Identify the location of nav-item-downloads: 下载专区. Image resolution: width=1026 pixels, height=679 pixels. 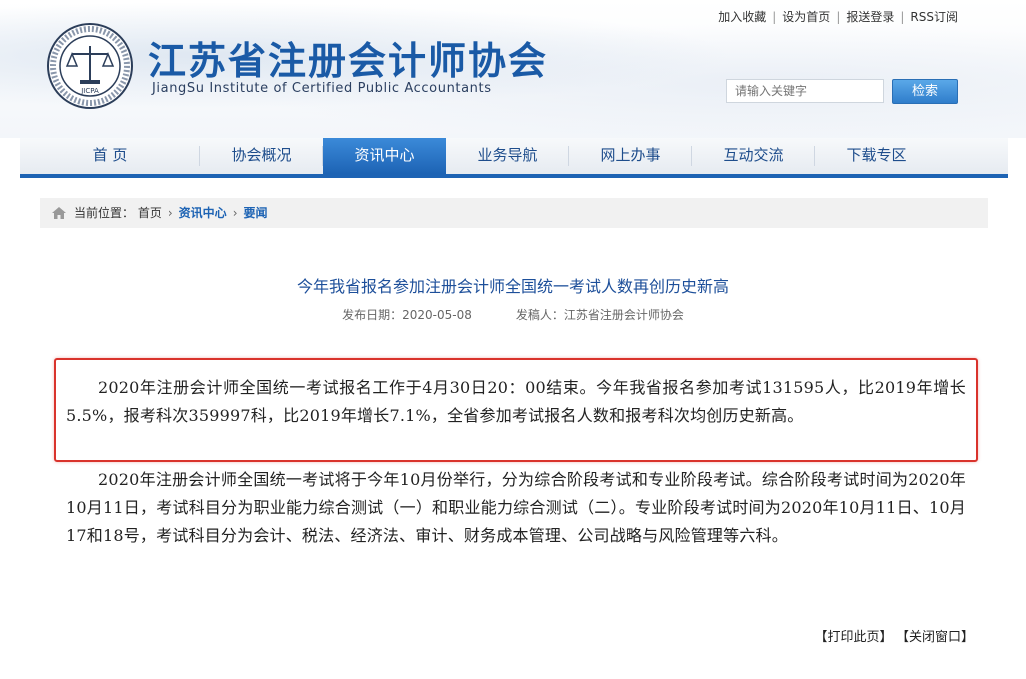
(876, 156).